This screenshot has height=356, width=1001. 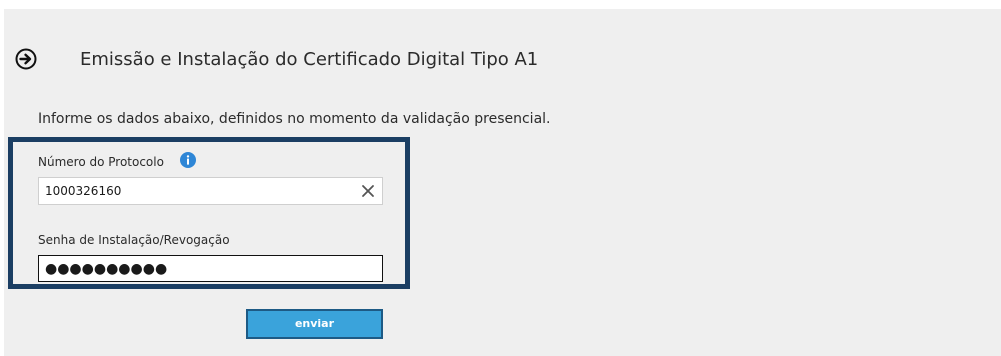 What do you see at coordinates (368, 191) in the screenshot?
I see `close-icon` at bounding box center [368, 191].